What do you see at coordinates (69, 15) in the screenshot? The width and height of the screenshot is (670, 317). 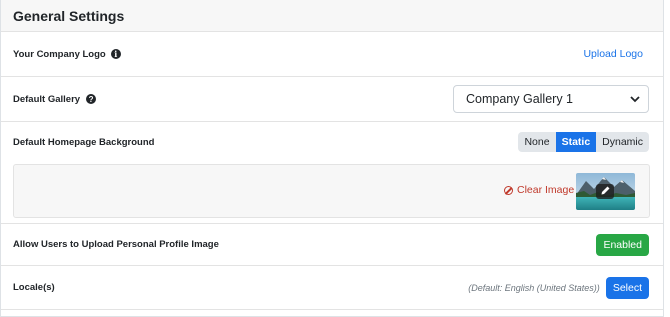 I see `page-title: General Settings` at bounding box center [69, 15].